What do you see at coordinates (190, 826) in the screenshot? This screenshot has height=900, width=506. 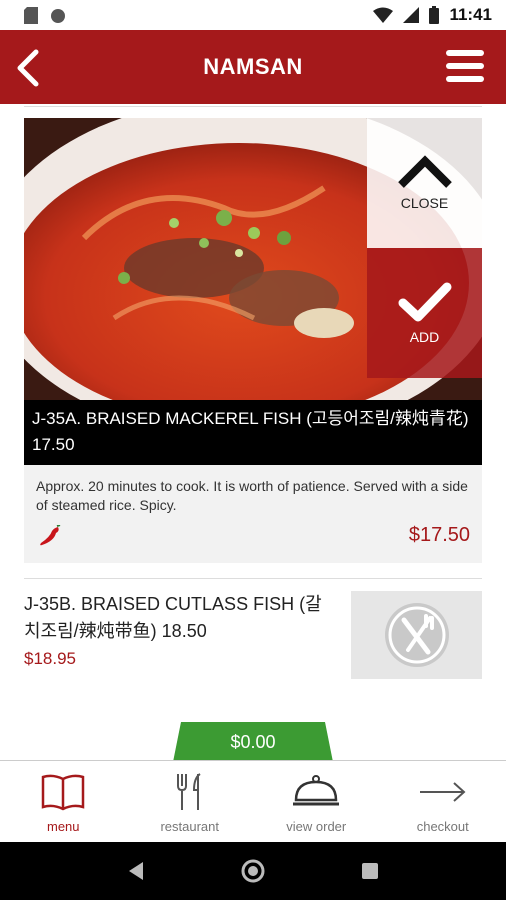 I see `tab-label: restaurant` at bounding box center [190, 826].